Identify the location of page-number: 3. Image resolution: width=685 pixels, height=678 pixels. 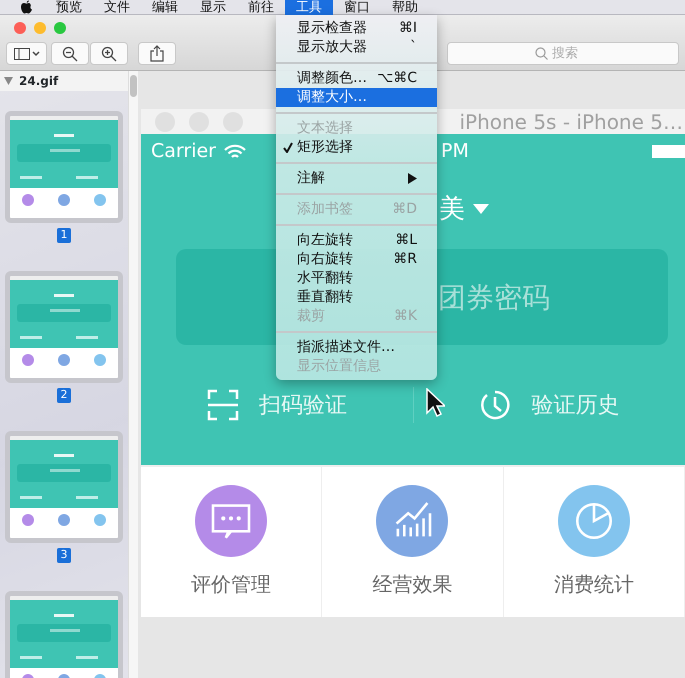
(64, 555).